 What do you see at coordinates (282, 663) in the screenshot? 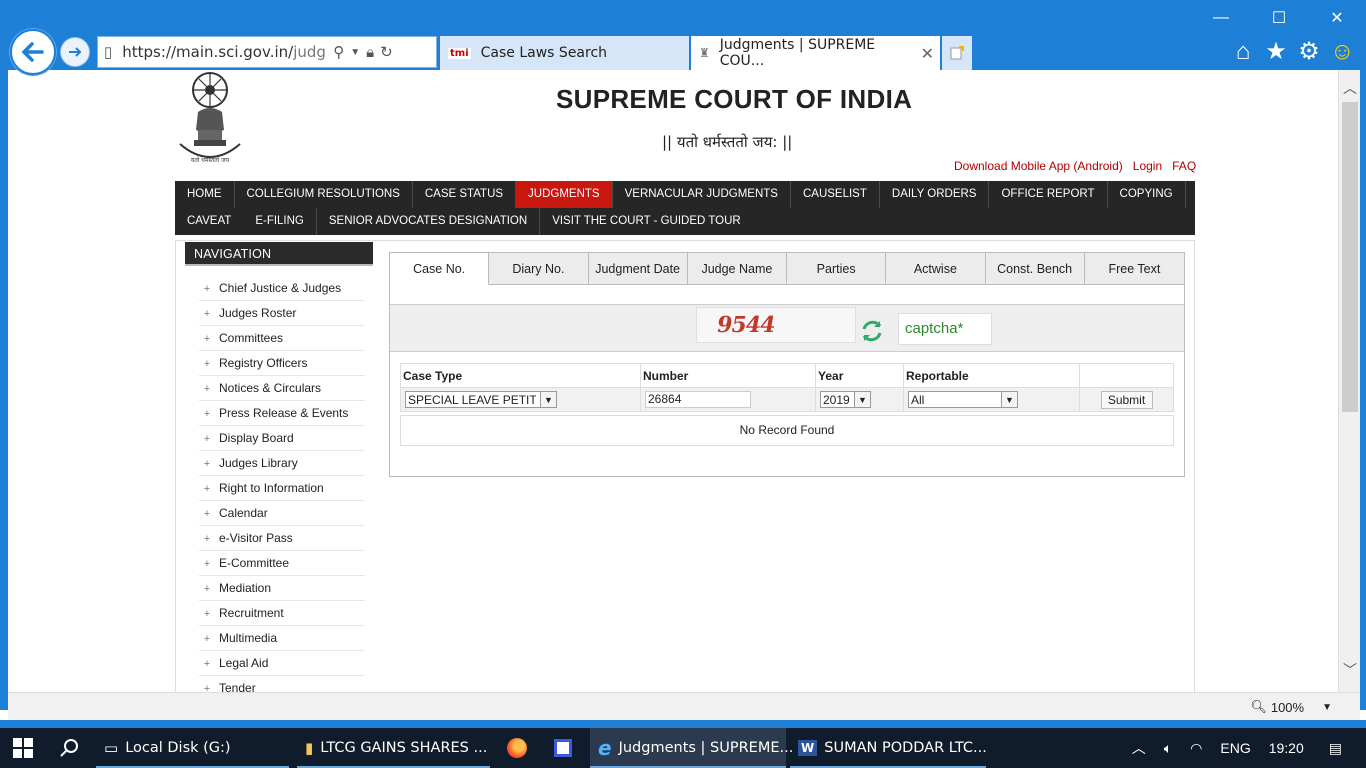
I see `side-item-legal-aid: + Legal Aid` at bounding box center [282, 663].